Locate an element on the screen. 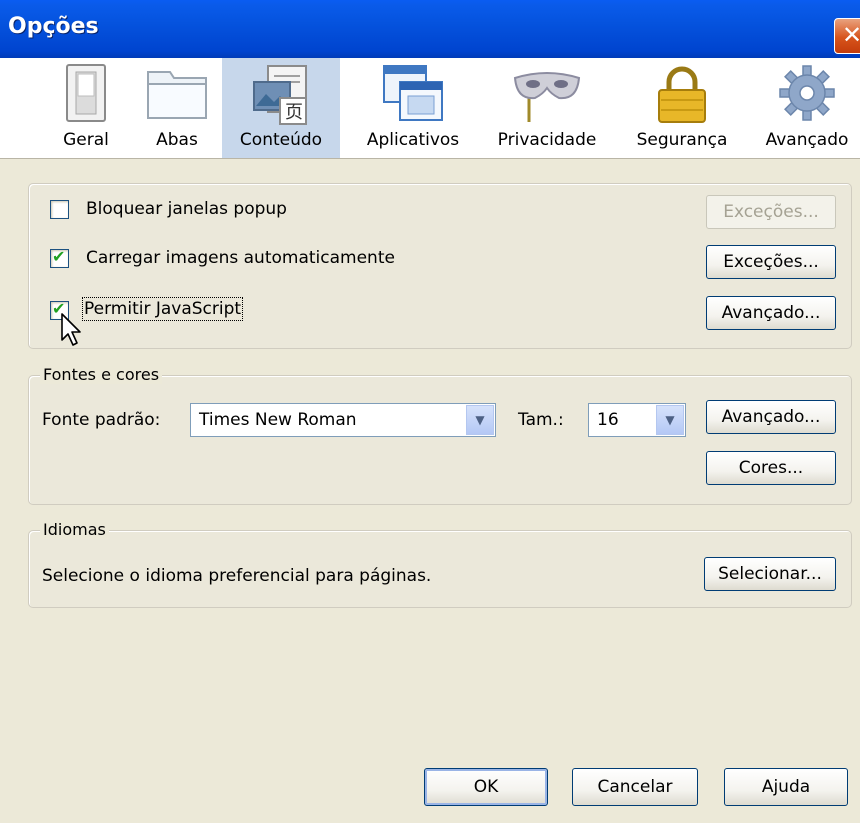  tab-avancado: Avançado is located at coordinates (807, 108).